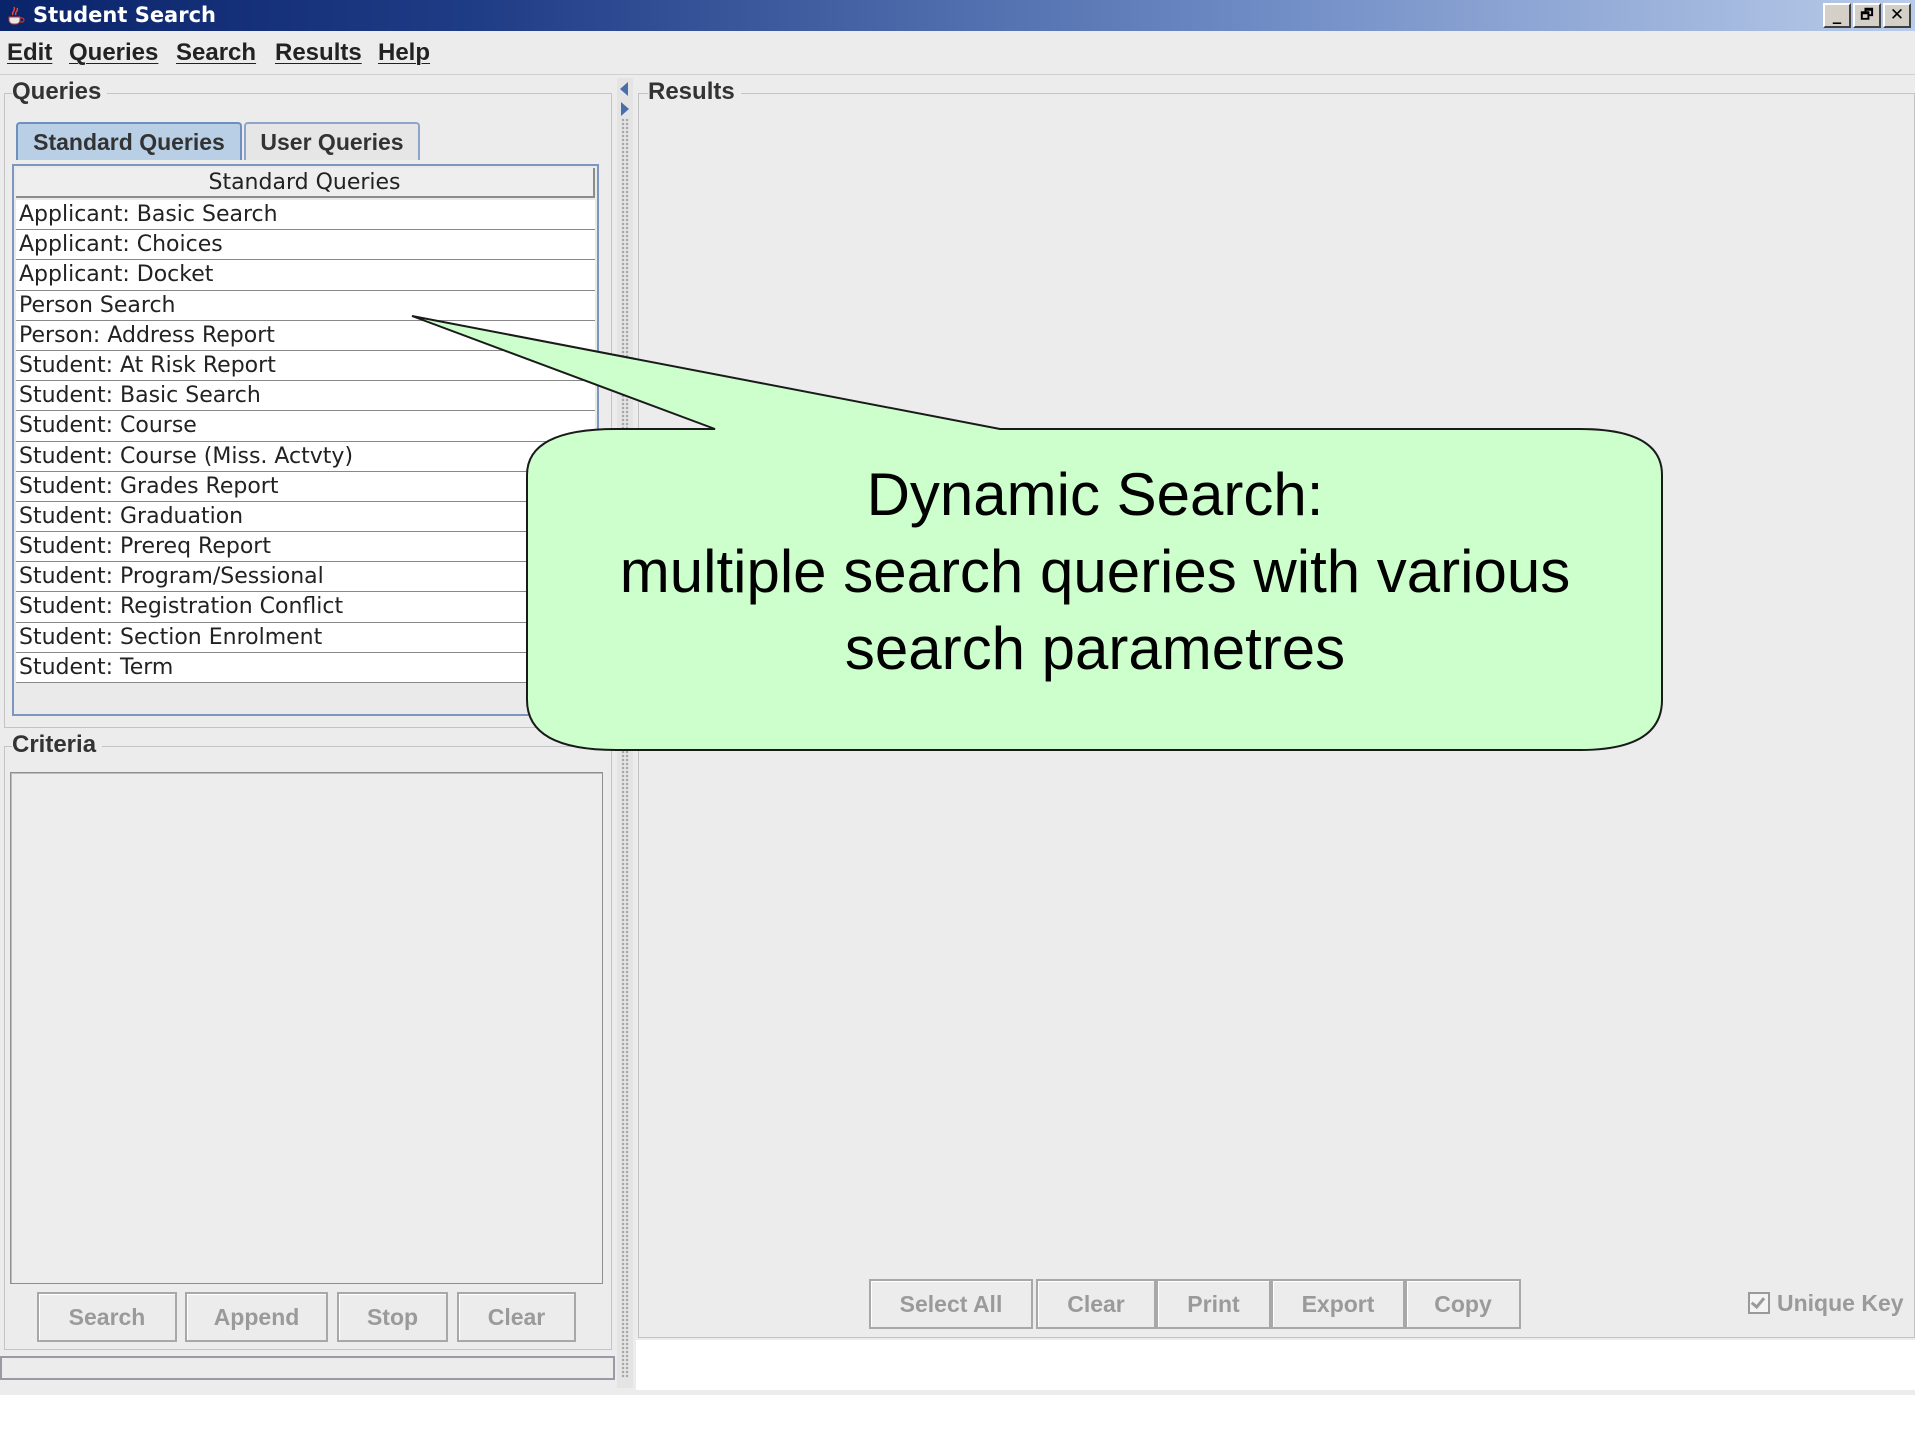 Image resolution: width=1915 pixels, height=1435 pixels. Describe the element at coordinates (305, 366) in the screenshot. I see `list-item: Student: At Risk Report` at that location.